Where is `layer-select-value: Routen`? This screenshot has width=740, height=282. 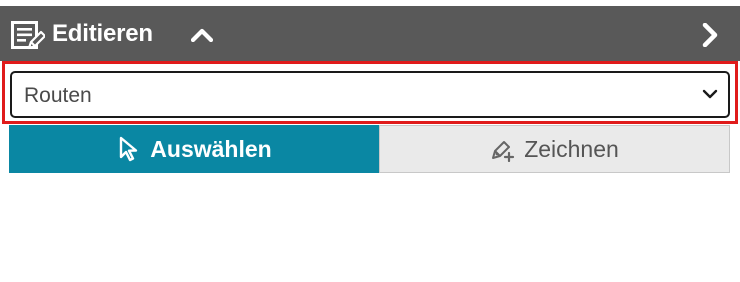 layer-select-value: Routen is located at coordinates (58, 95).